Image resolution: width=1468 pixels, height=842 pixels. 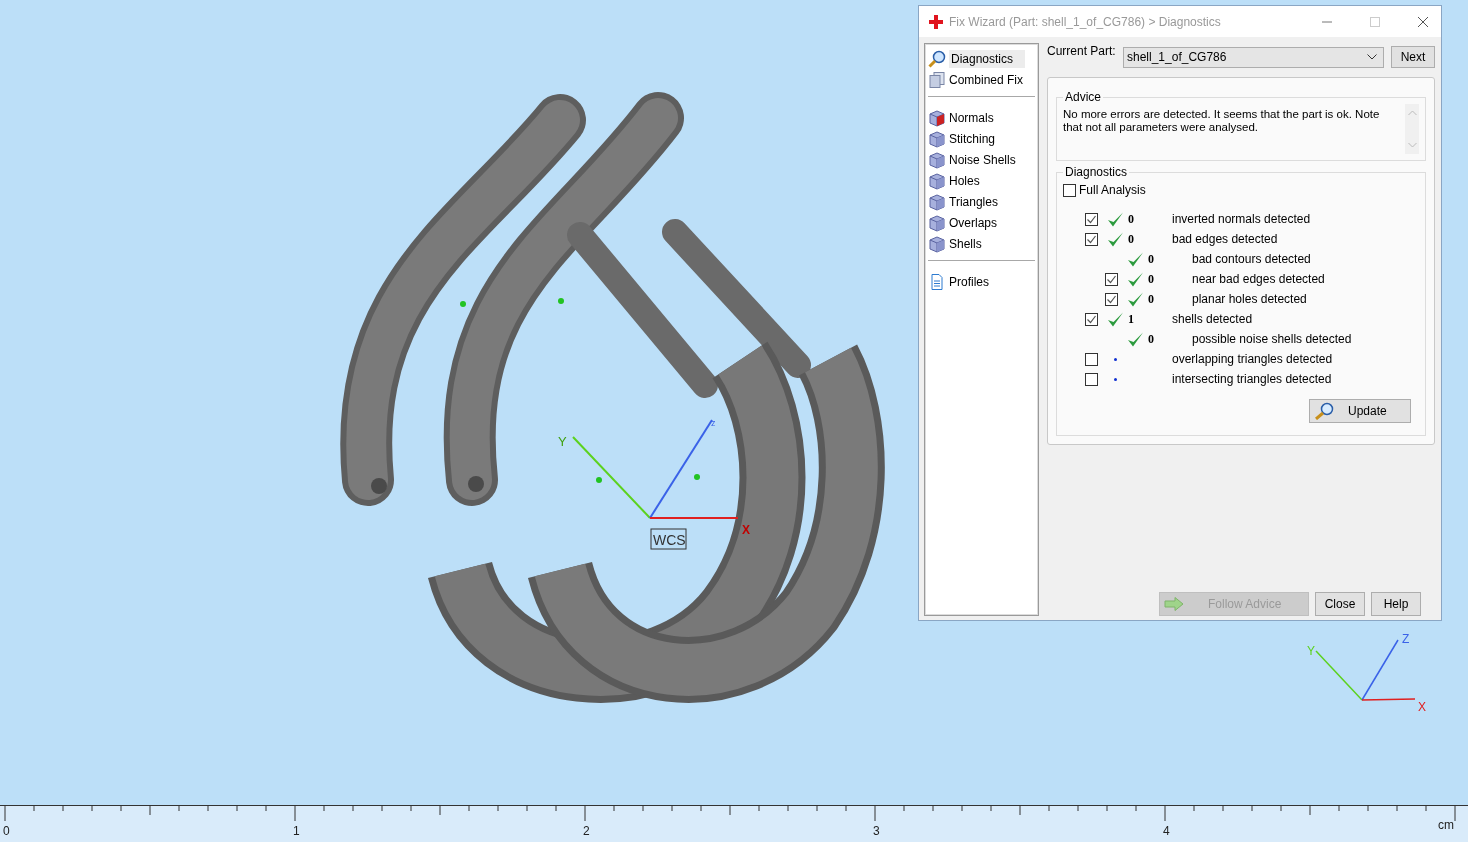 I want to click on dialog-button: Close, so click(x=1340, y=604).